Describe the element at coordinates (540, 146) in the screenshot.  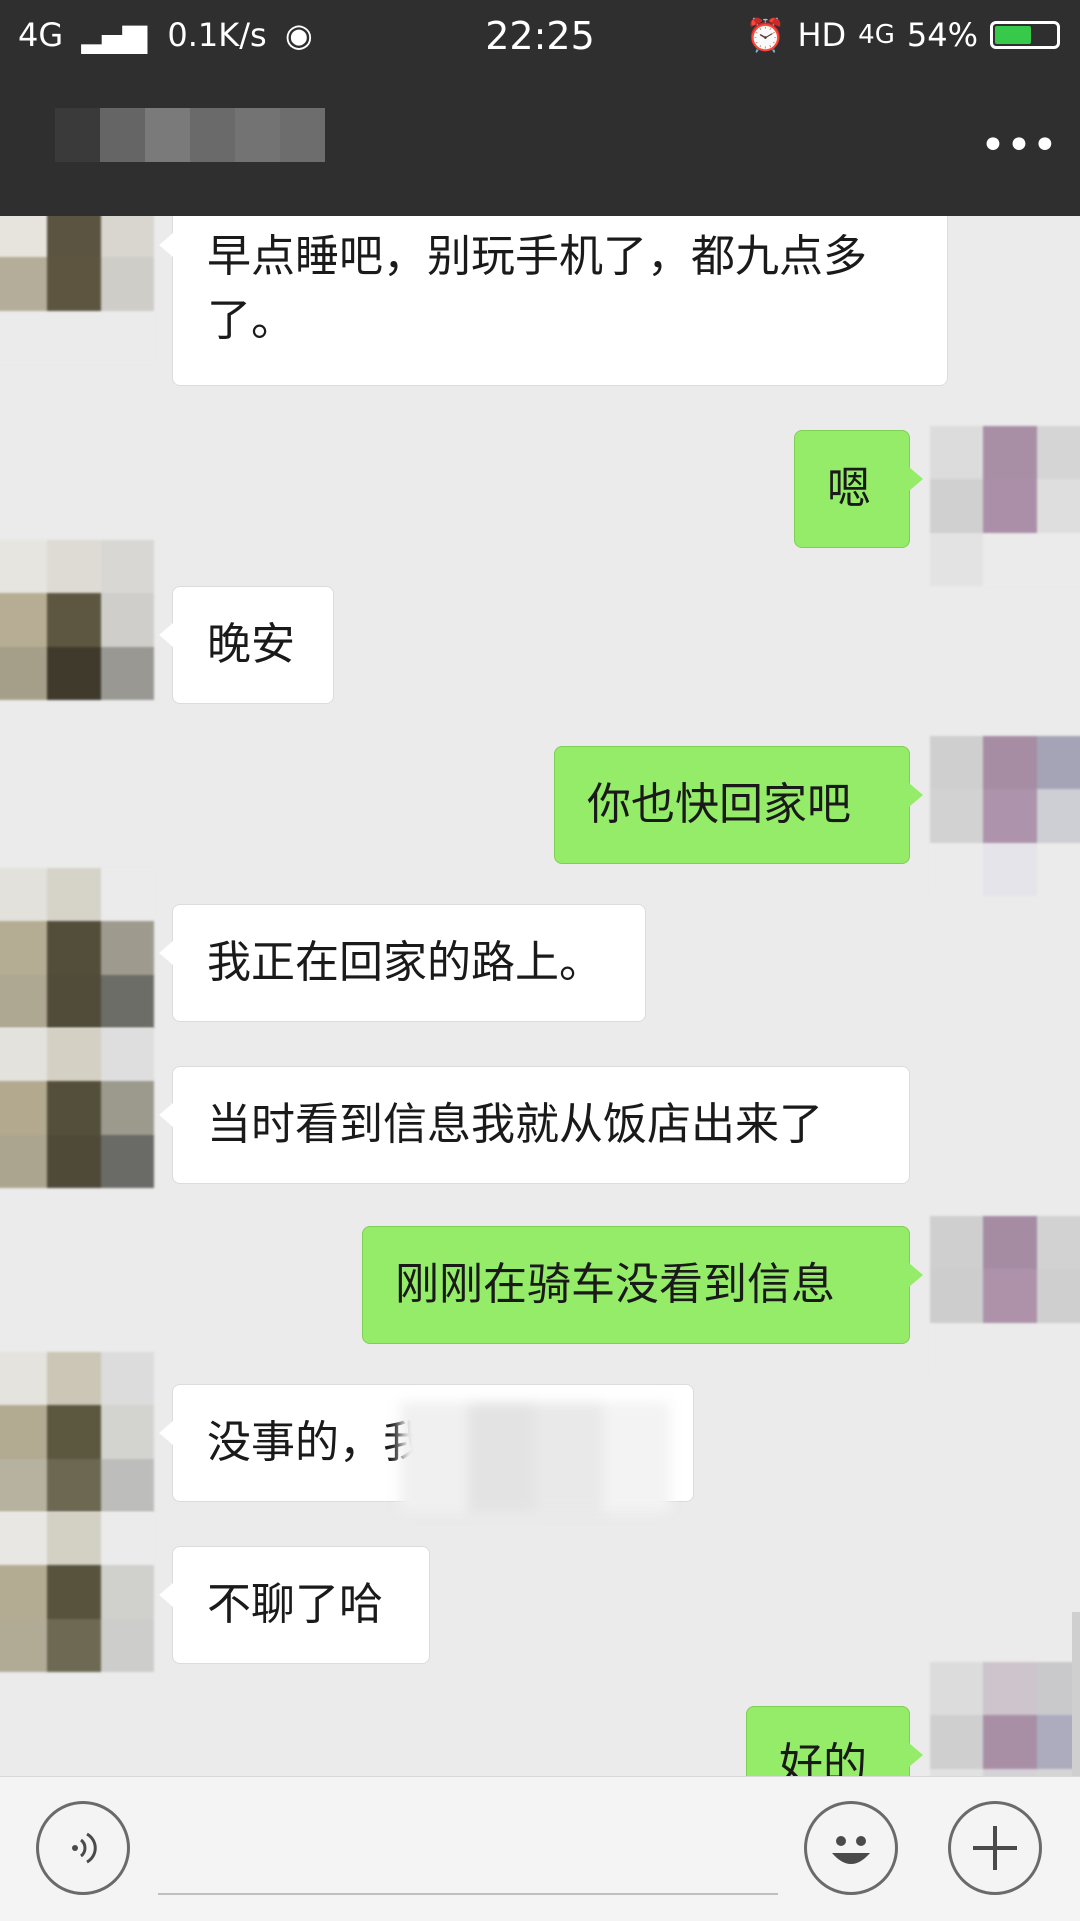
I see `chat-header: •••` at that location.